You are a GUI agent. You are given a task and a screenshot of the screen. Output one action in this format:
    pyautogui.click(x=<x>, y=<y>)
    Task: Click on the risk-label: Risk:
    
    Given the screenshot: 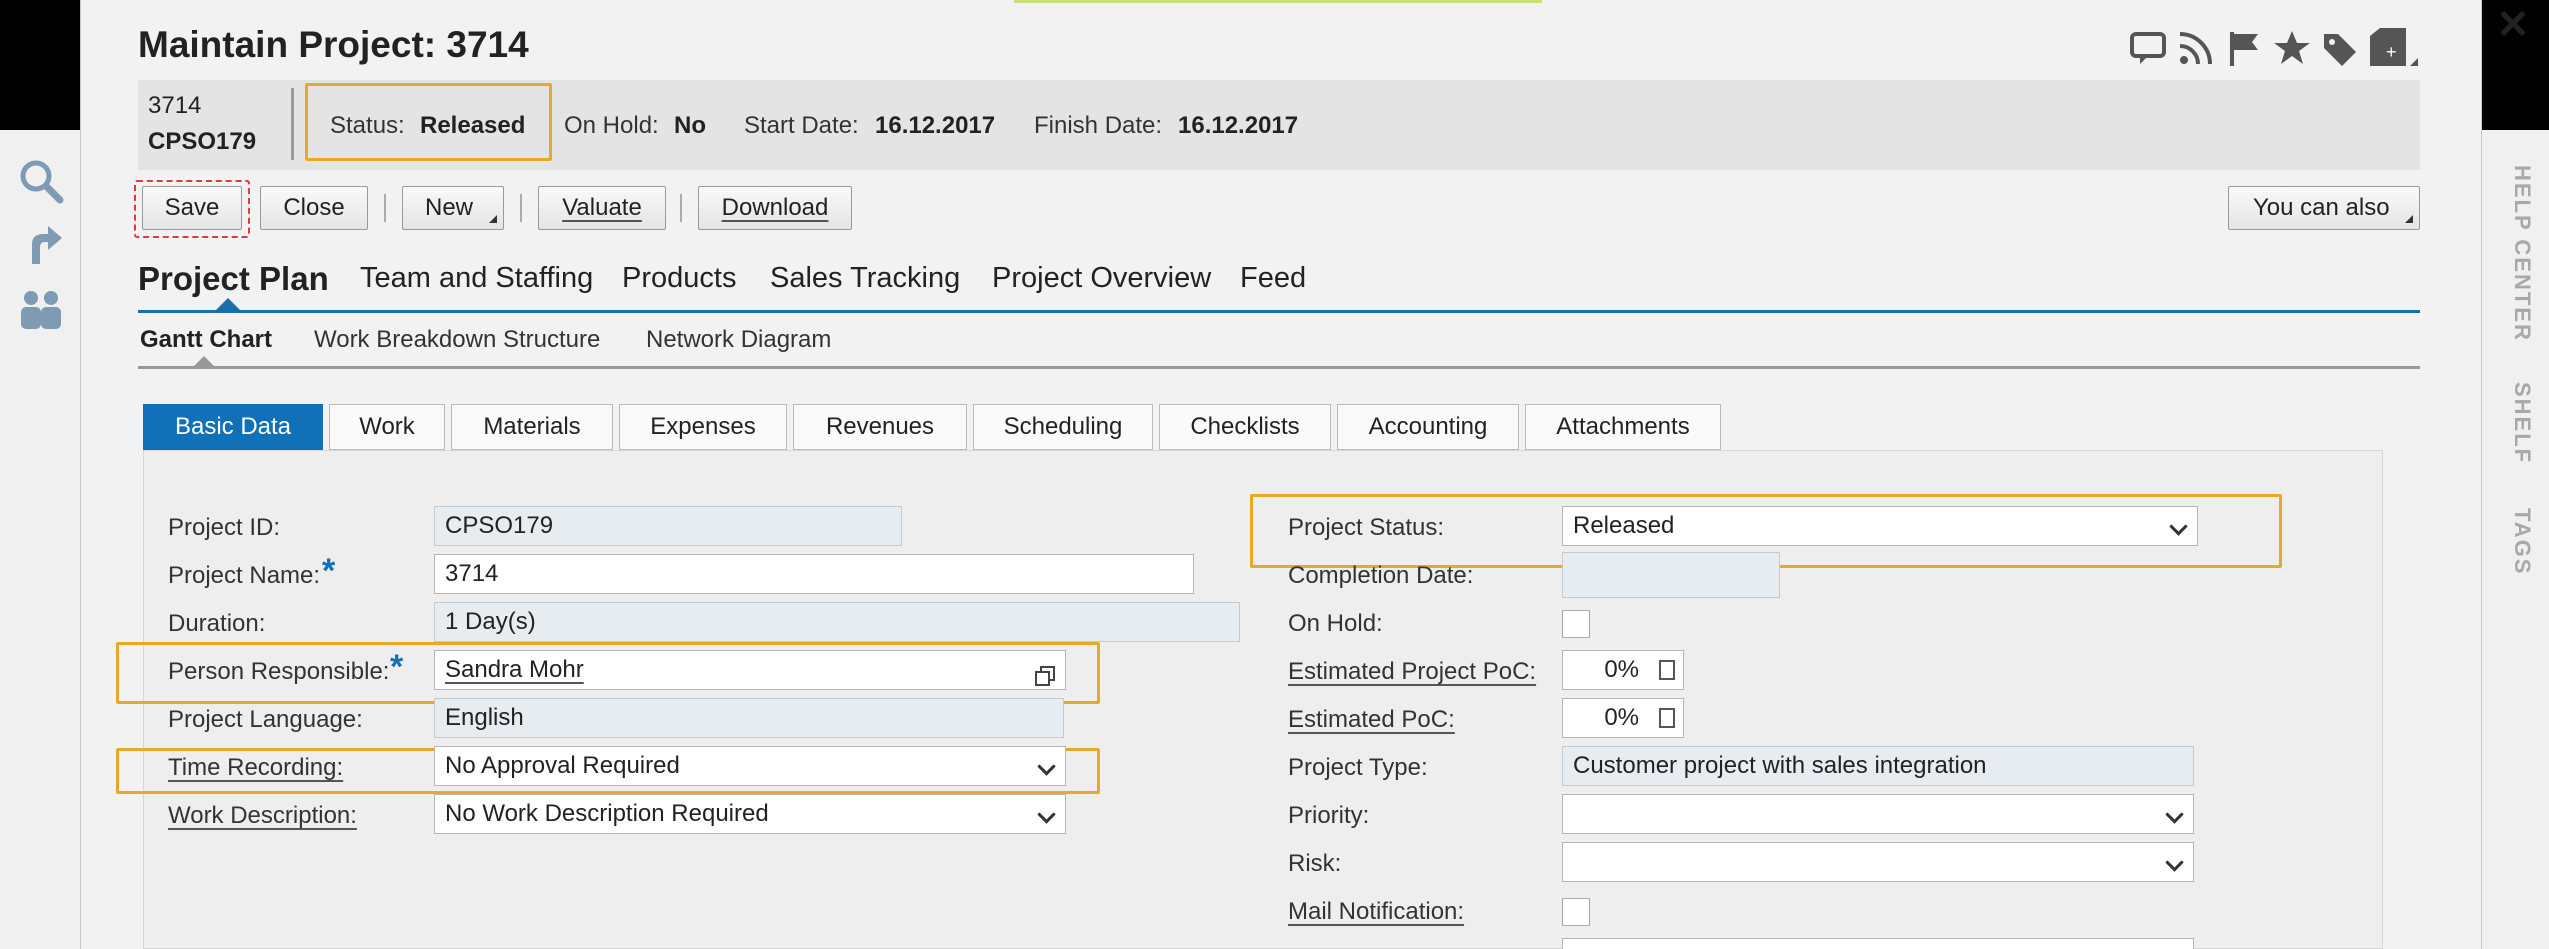 What is the action you would take?
    pyautogui.click(x=1315, y=863)
    